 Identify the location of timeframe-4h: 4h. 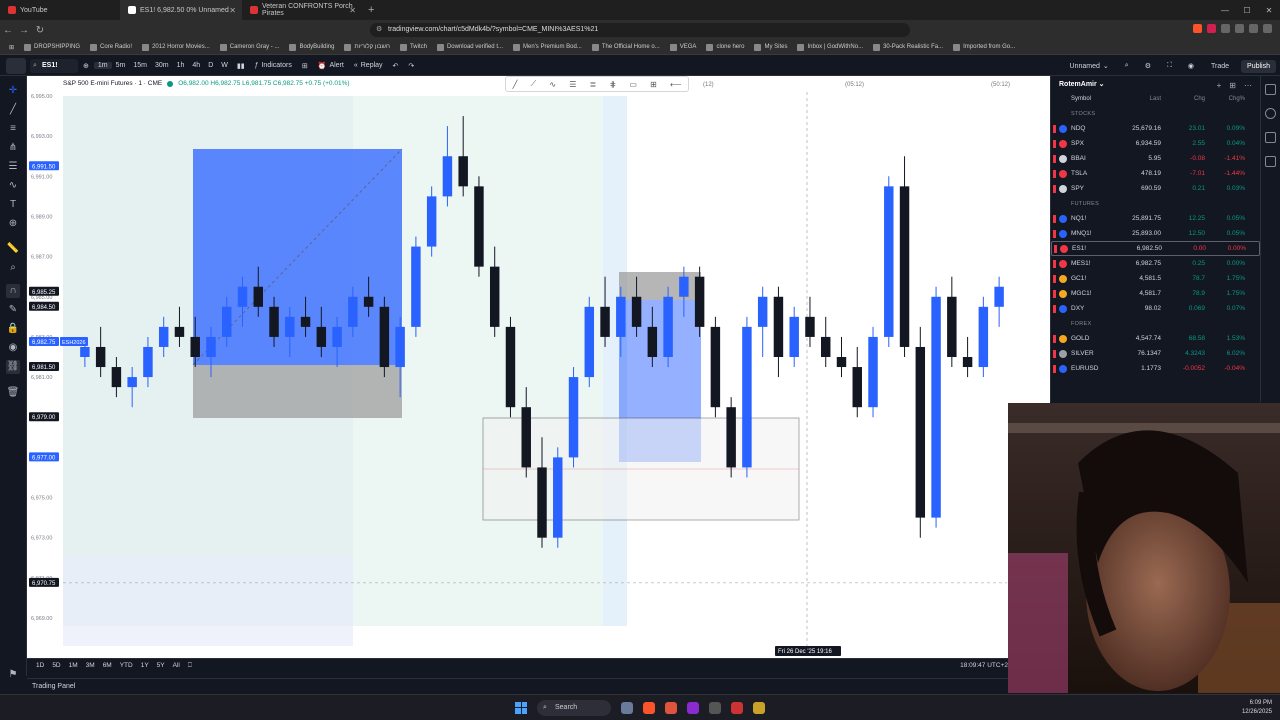
(196, 65).